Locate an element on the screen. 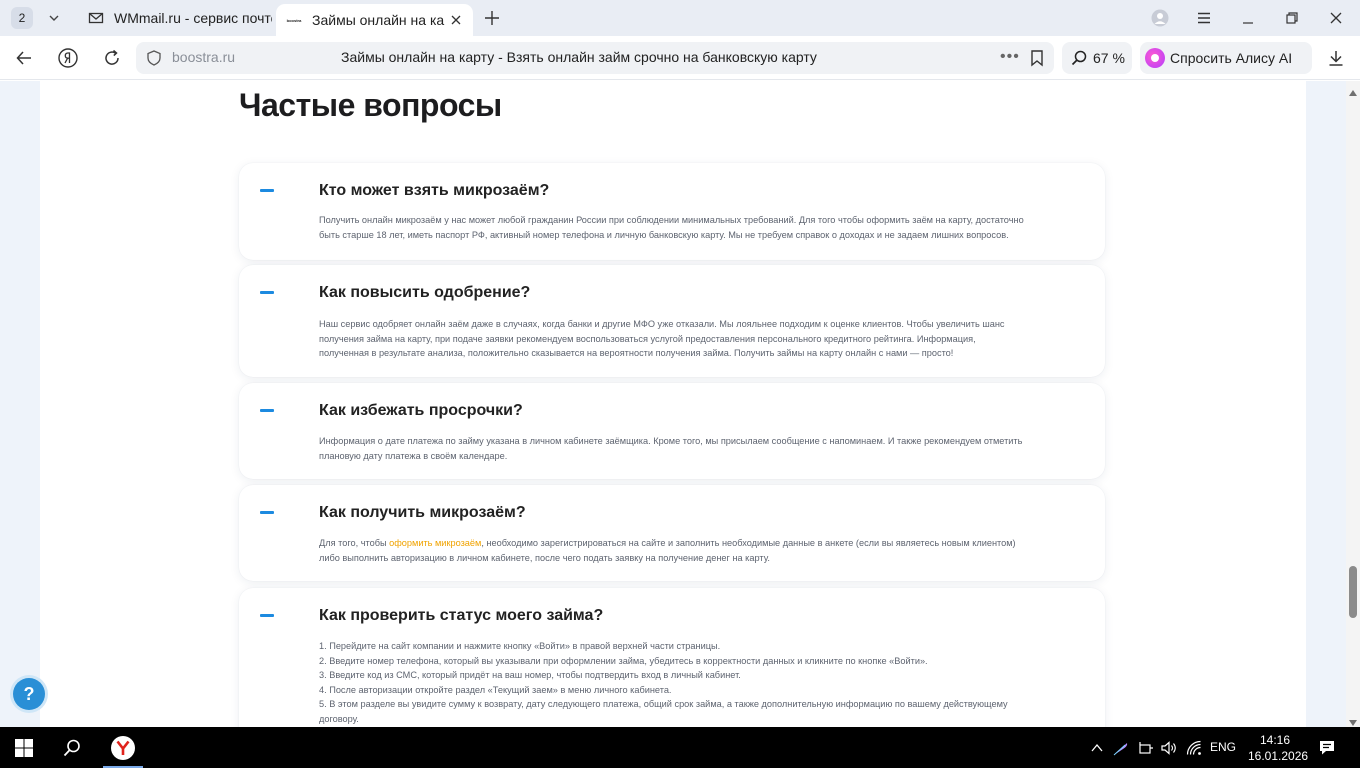  back-arrow-icon is located at coordinates (24, 58).